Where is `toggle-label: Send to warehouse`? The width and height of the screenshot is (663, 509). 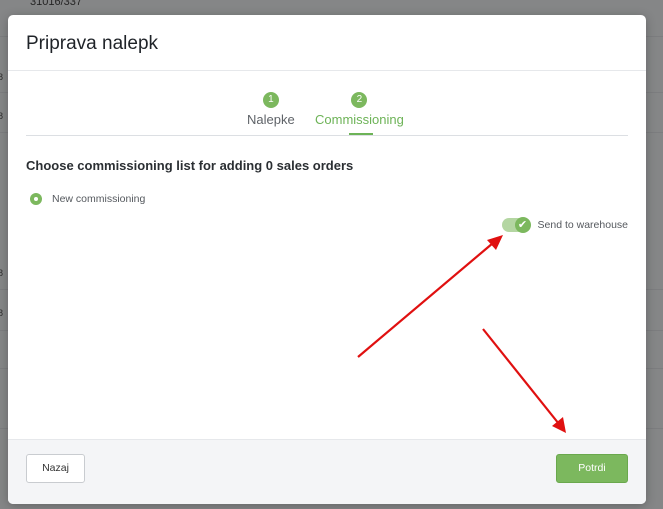
toggle-label: Send to warehouse is located at coordinates (582, 225).